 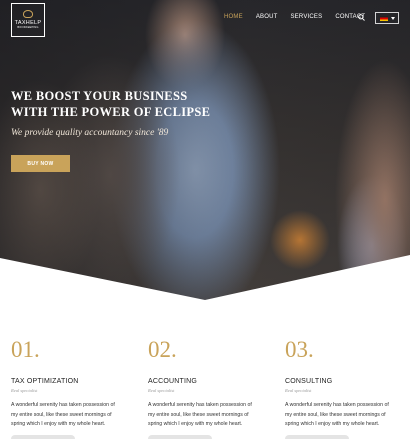 I want to click on feature-number: 02., so click(x=162, y=349).